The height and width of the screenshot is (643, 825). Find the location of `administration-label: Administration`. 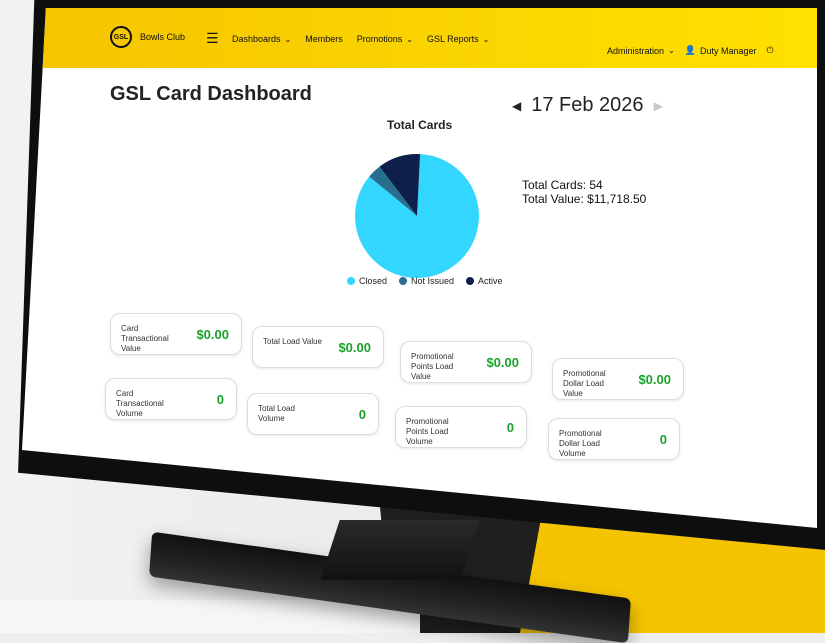

administration-label: Administration is located at coordinates (636, 50).